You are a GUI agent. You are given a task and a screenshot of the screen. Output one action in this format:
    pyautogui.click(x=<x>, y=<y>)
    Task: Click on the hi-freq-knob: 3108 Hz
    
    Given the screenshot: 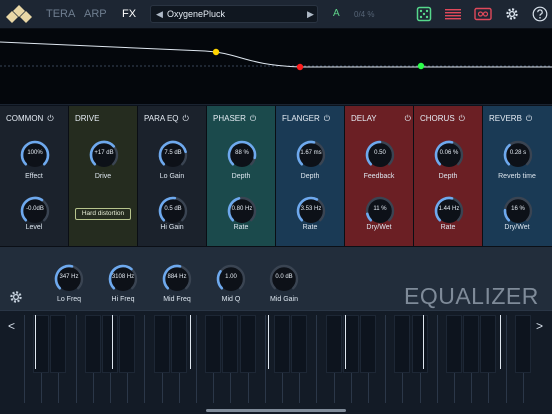 What is the action you would take?
    pyautogui.click(x=123, y=279)
    